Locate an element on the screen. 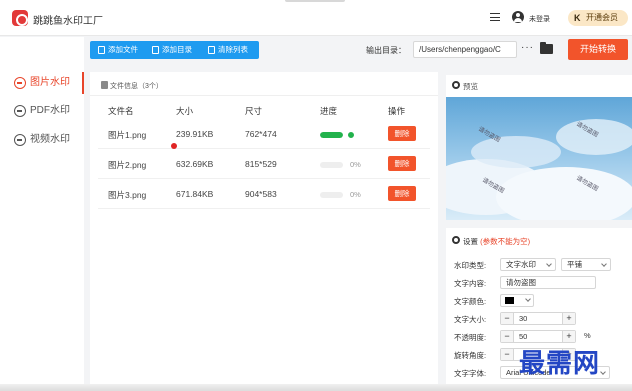 Image resolution: width=632 pixels, height=391 pixels. settings-header: 设置 (参数不能为空) is located at coordinates (491, 241).